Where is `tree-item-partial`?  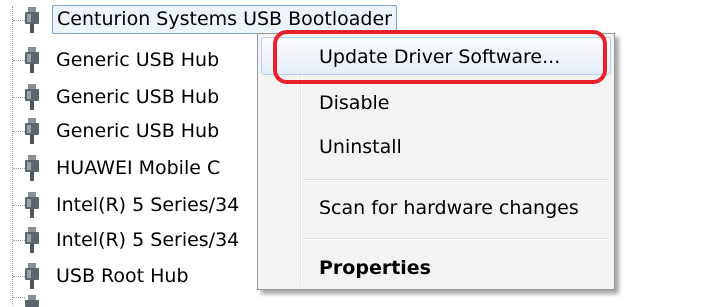 tree-item-partial is located at coordinates (220, 298).